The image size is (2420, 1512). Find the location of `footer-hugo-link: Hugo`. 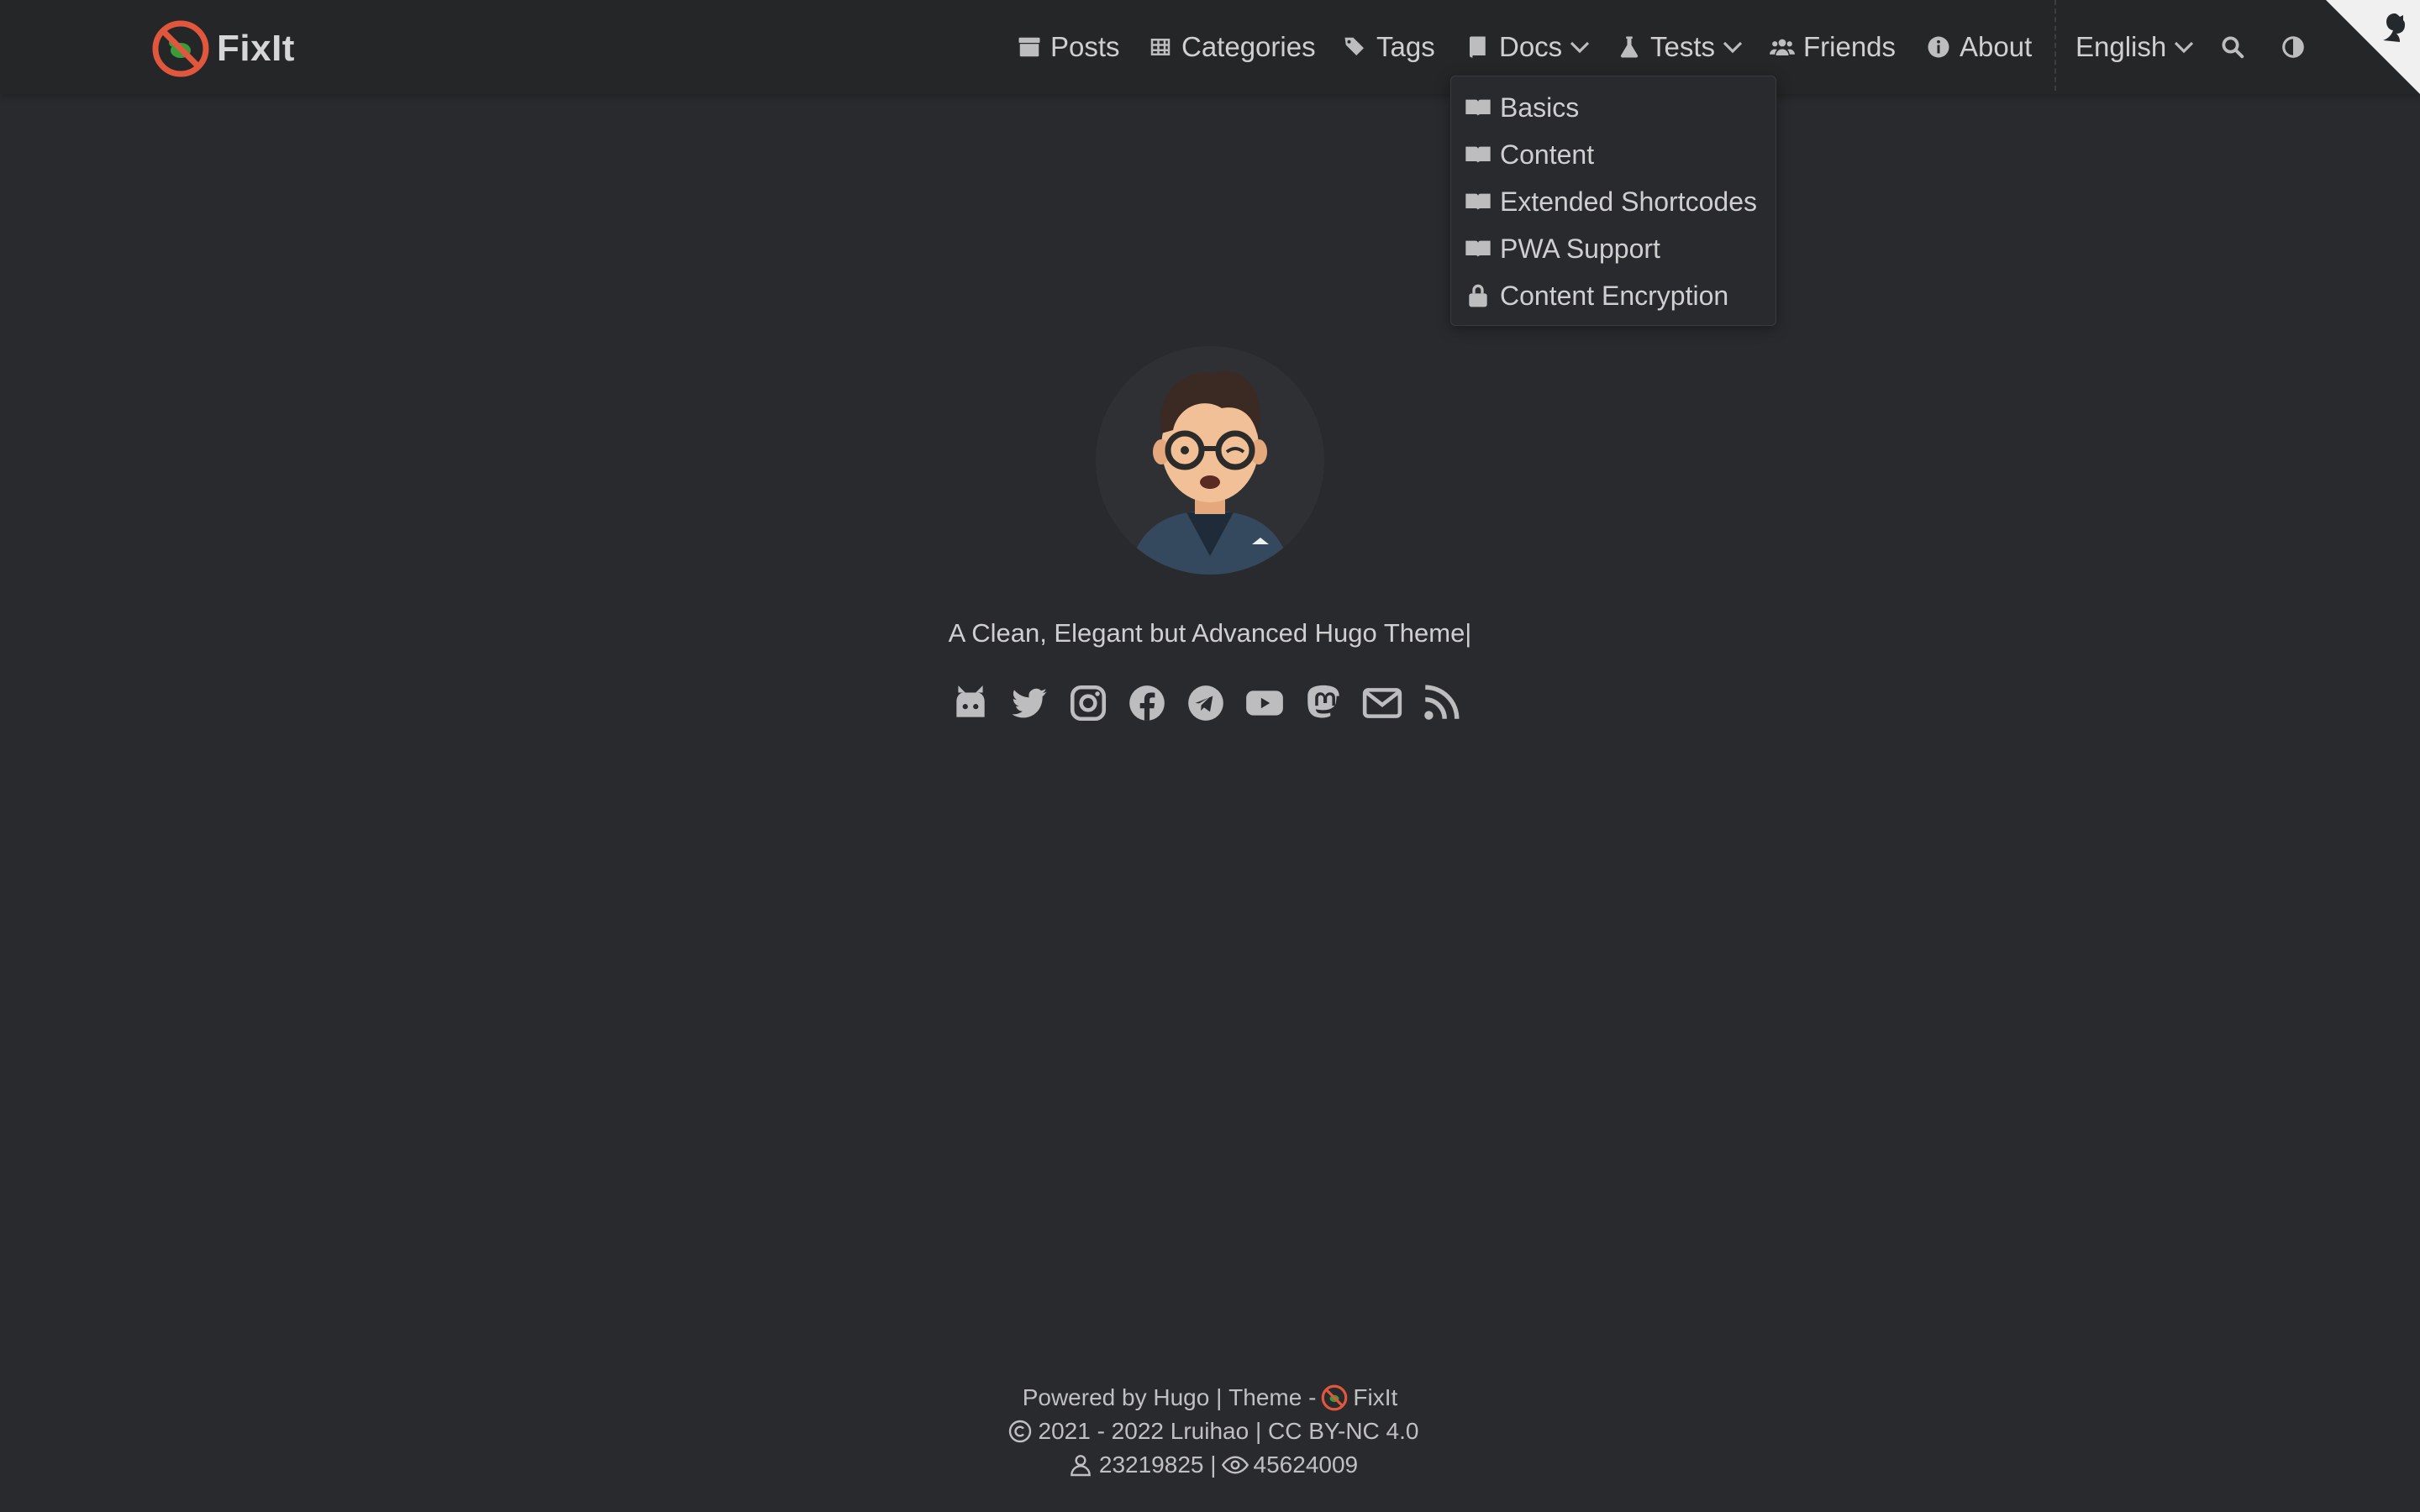

footer-hugo-link: Hugo is located at coordinates (1181, 1397).